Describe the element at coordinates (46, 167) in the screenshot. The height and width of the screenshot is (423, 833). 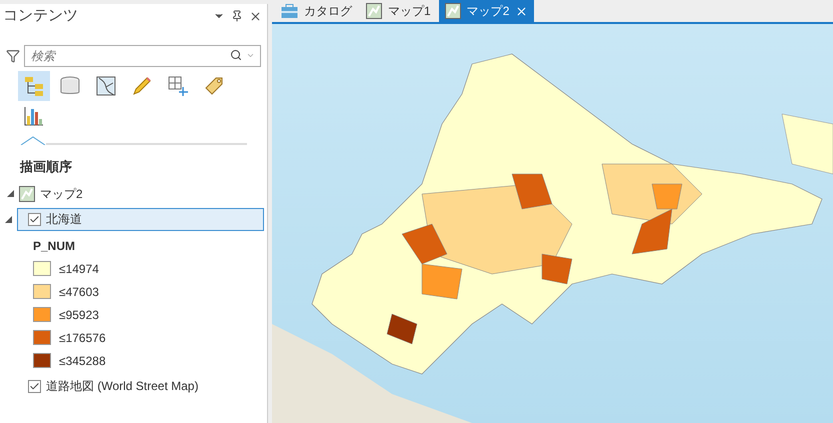
I see `section-heading: 描画順序` at that location.